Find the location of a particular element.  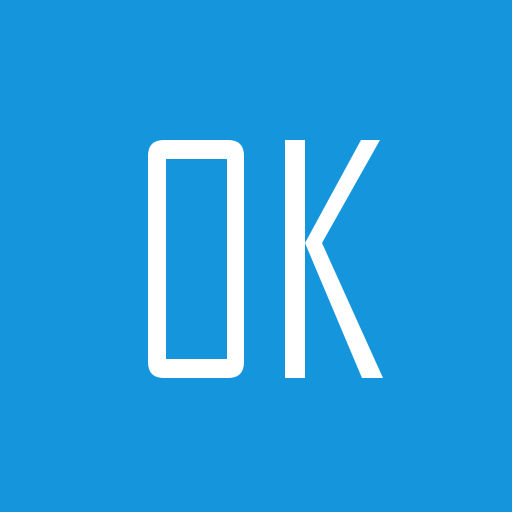

letter-k is located at coordinates (334, 259).